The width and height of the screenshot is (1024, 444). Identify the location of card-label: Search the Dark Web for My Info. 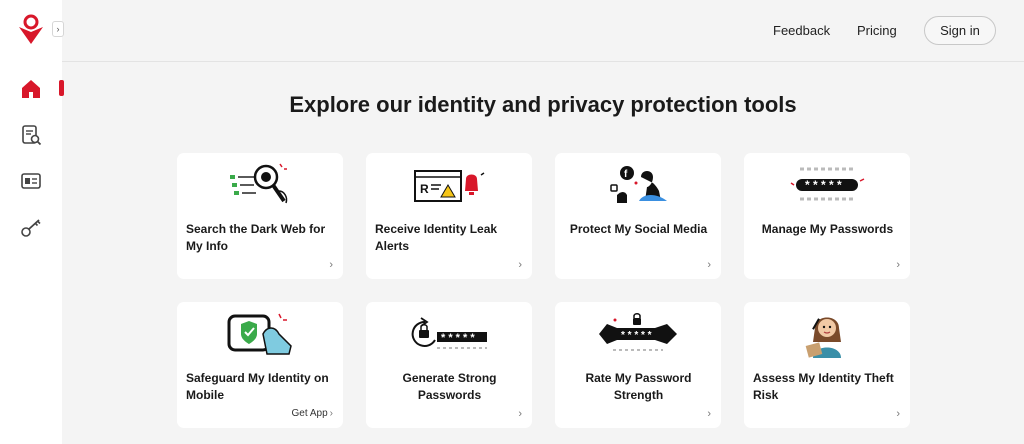
(256, 237).